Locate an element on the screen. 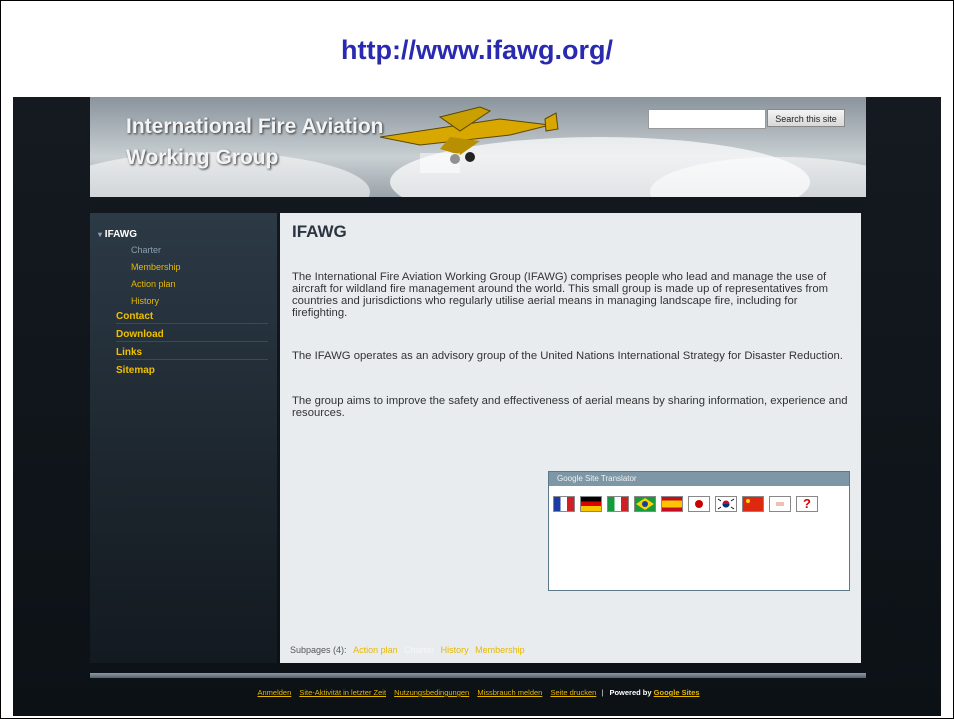 This screenshot has height=719, width=954. brazil-flag-icon is located at coordinates (645, 504).